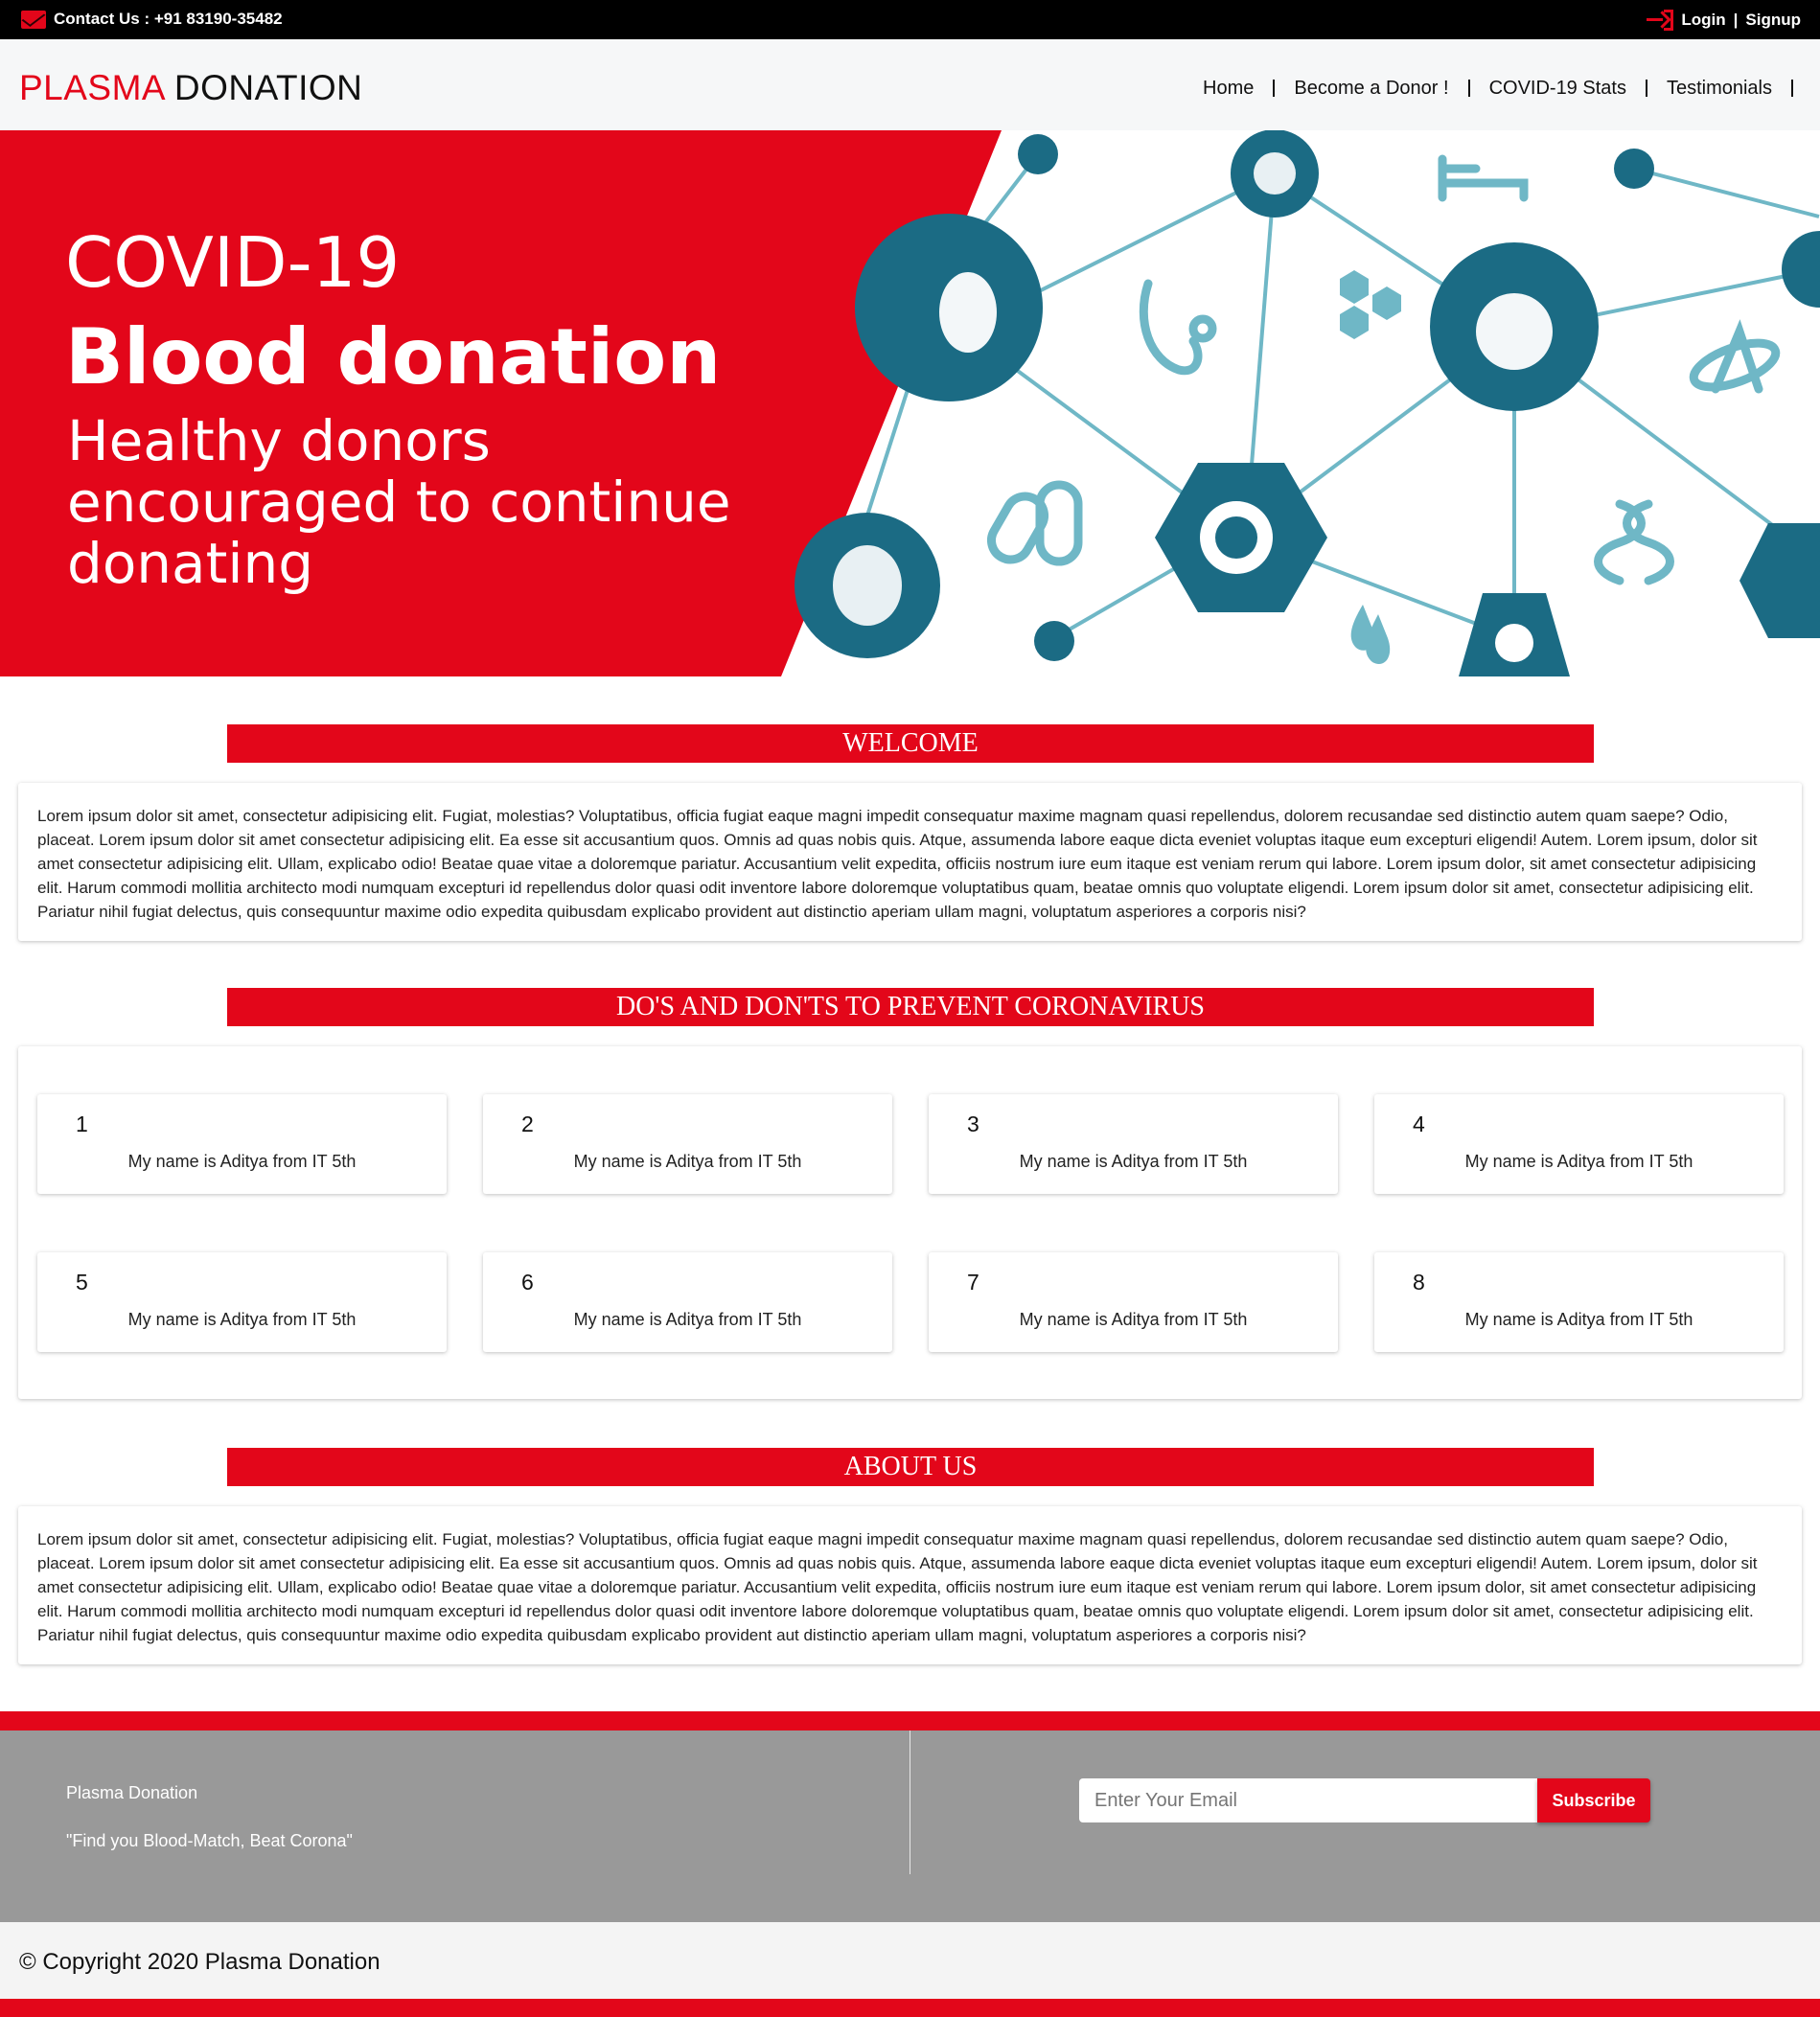 This screenshot has width=1820, height=2017. I want to click on copyright-bar: © Copyright 2020 Plasma Donation, so click(910, 1960).